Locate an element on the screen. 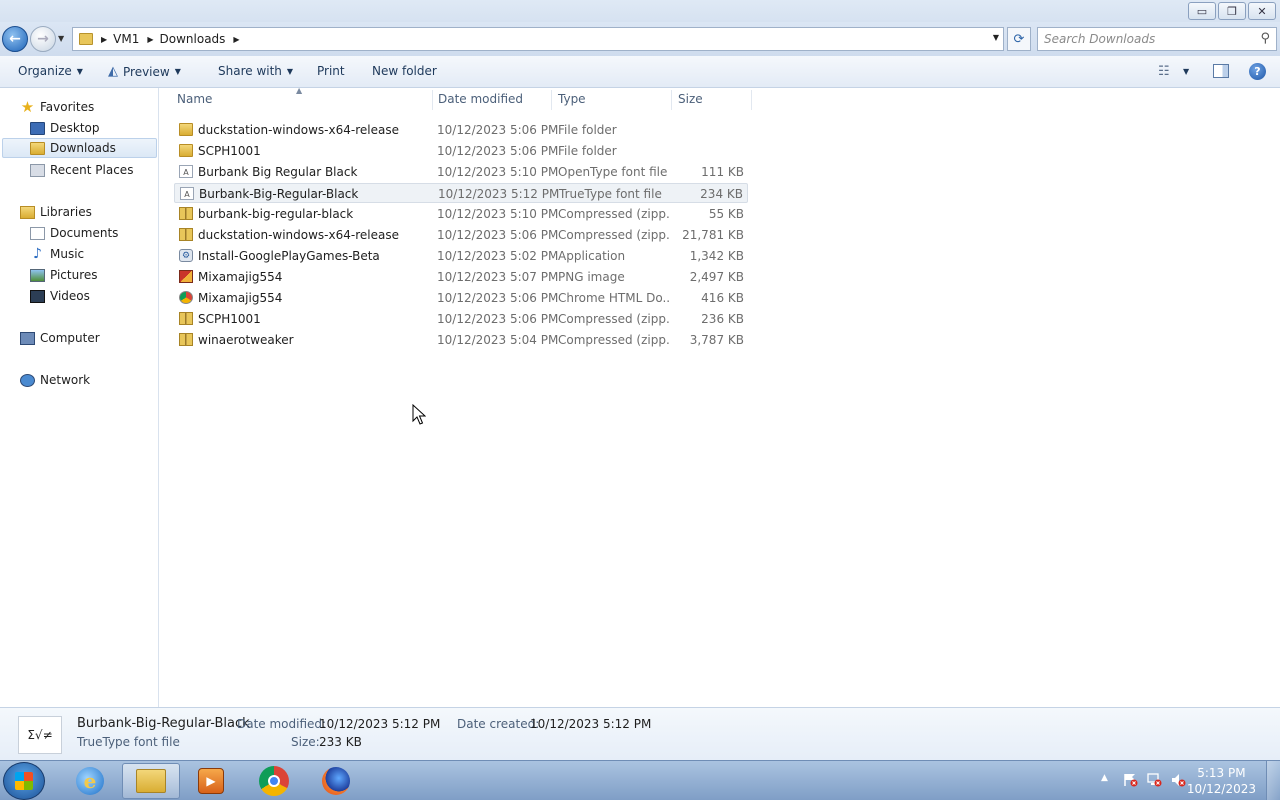  nav-videos: Videos is located at coordinates (60, 296).